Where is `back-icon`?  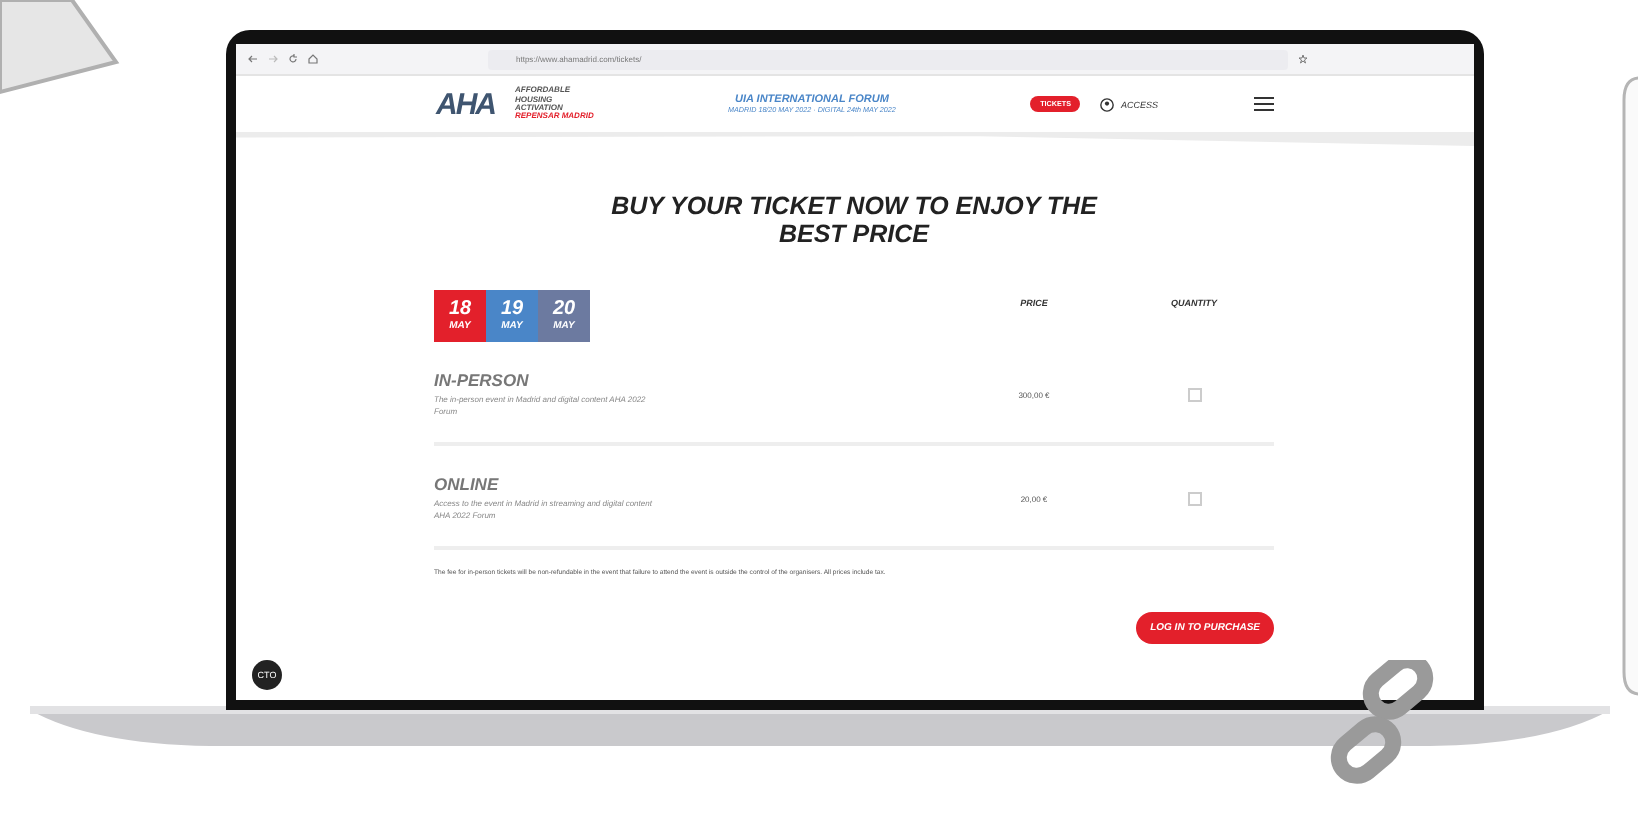 back-icon is located at coordinates (253, 59).